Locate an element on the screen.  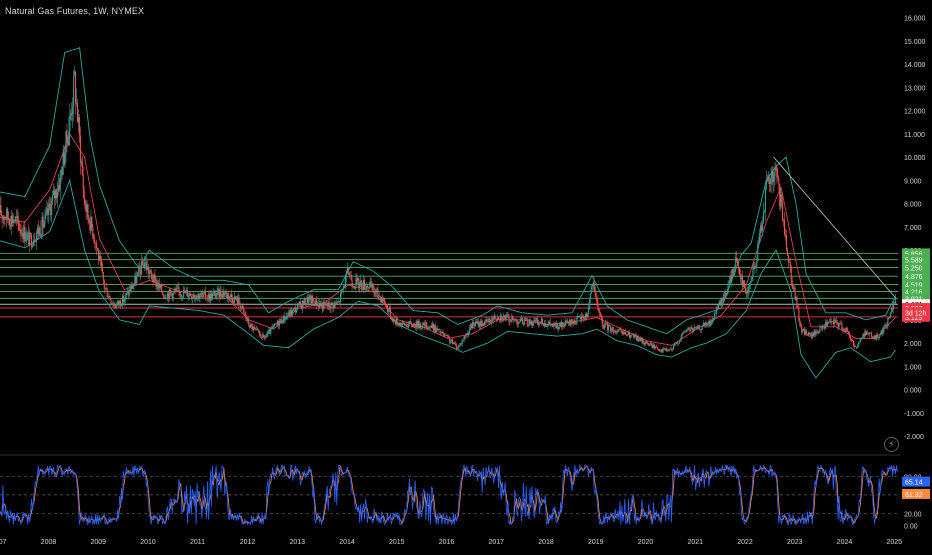
stochastic-tick-label: 20.00 is located at coordinates (913, 514).